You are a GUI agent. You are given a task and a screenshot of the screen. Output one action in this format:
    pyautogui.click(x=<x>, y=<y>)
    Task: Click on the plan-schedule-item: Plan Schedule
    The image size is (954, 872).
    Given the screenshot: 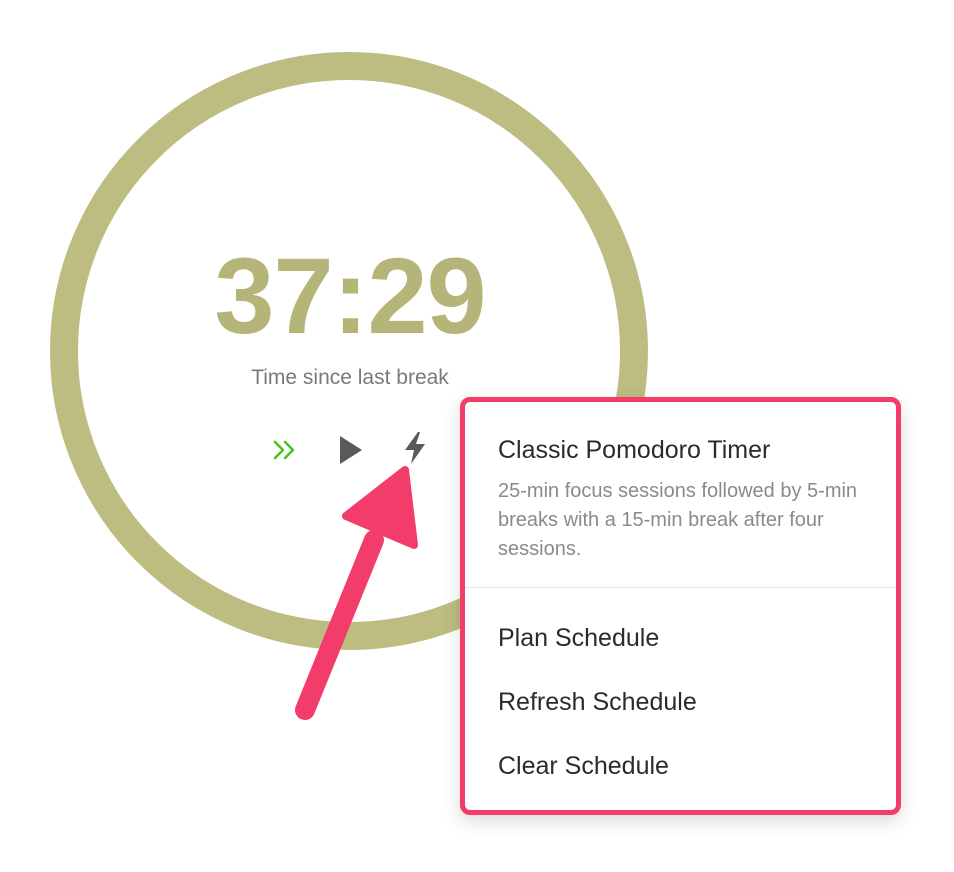 What is the action you would take?
    pyautogui.click(x=680, y=638)
    